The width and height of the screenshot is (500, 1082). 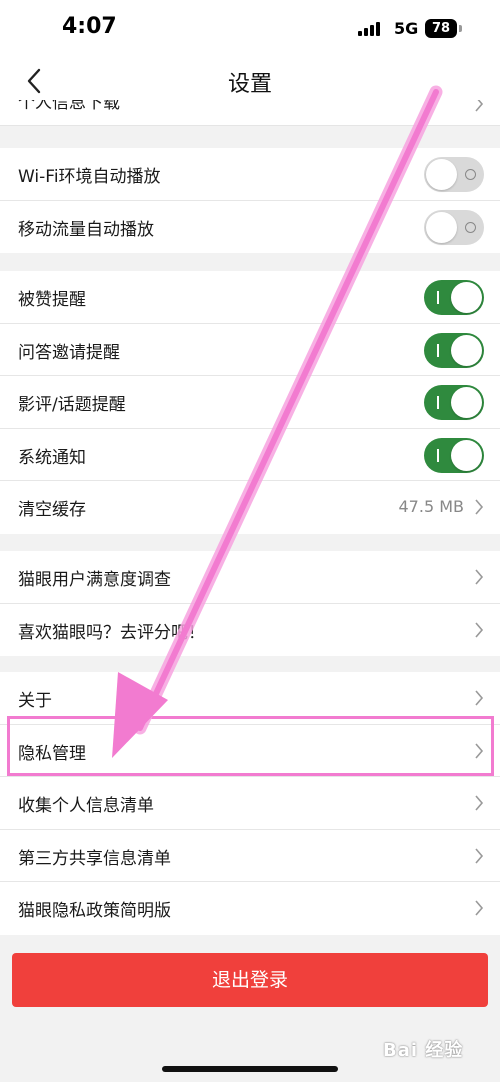 I want to click on page-title: 设置, so click(x=249, y=84).